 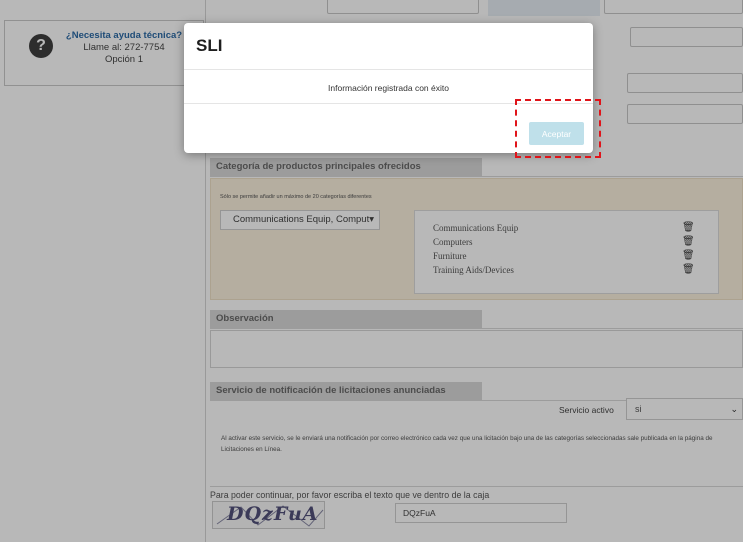 I want to click on modal-title: SLI, so click(x=209, y=45).